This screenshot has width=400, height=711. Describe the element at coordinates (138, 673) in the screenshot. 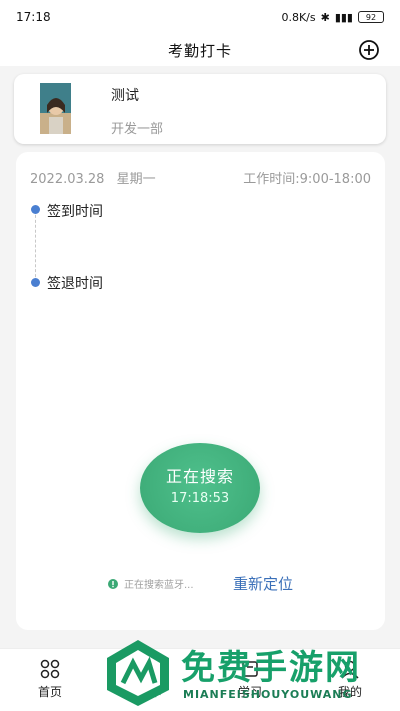

I see `watermark-logo` at that location.